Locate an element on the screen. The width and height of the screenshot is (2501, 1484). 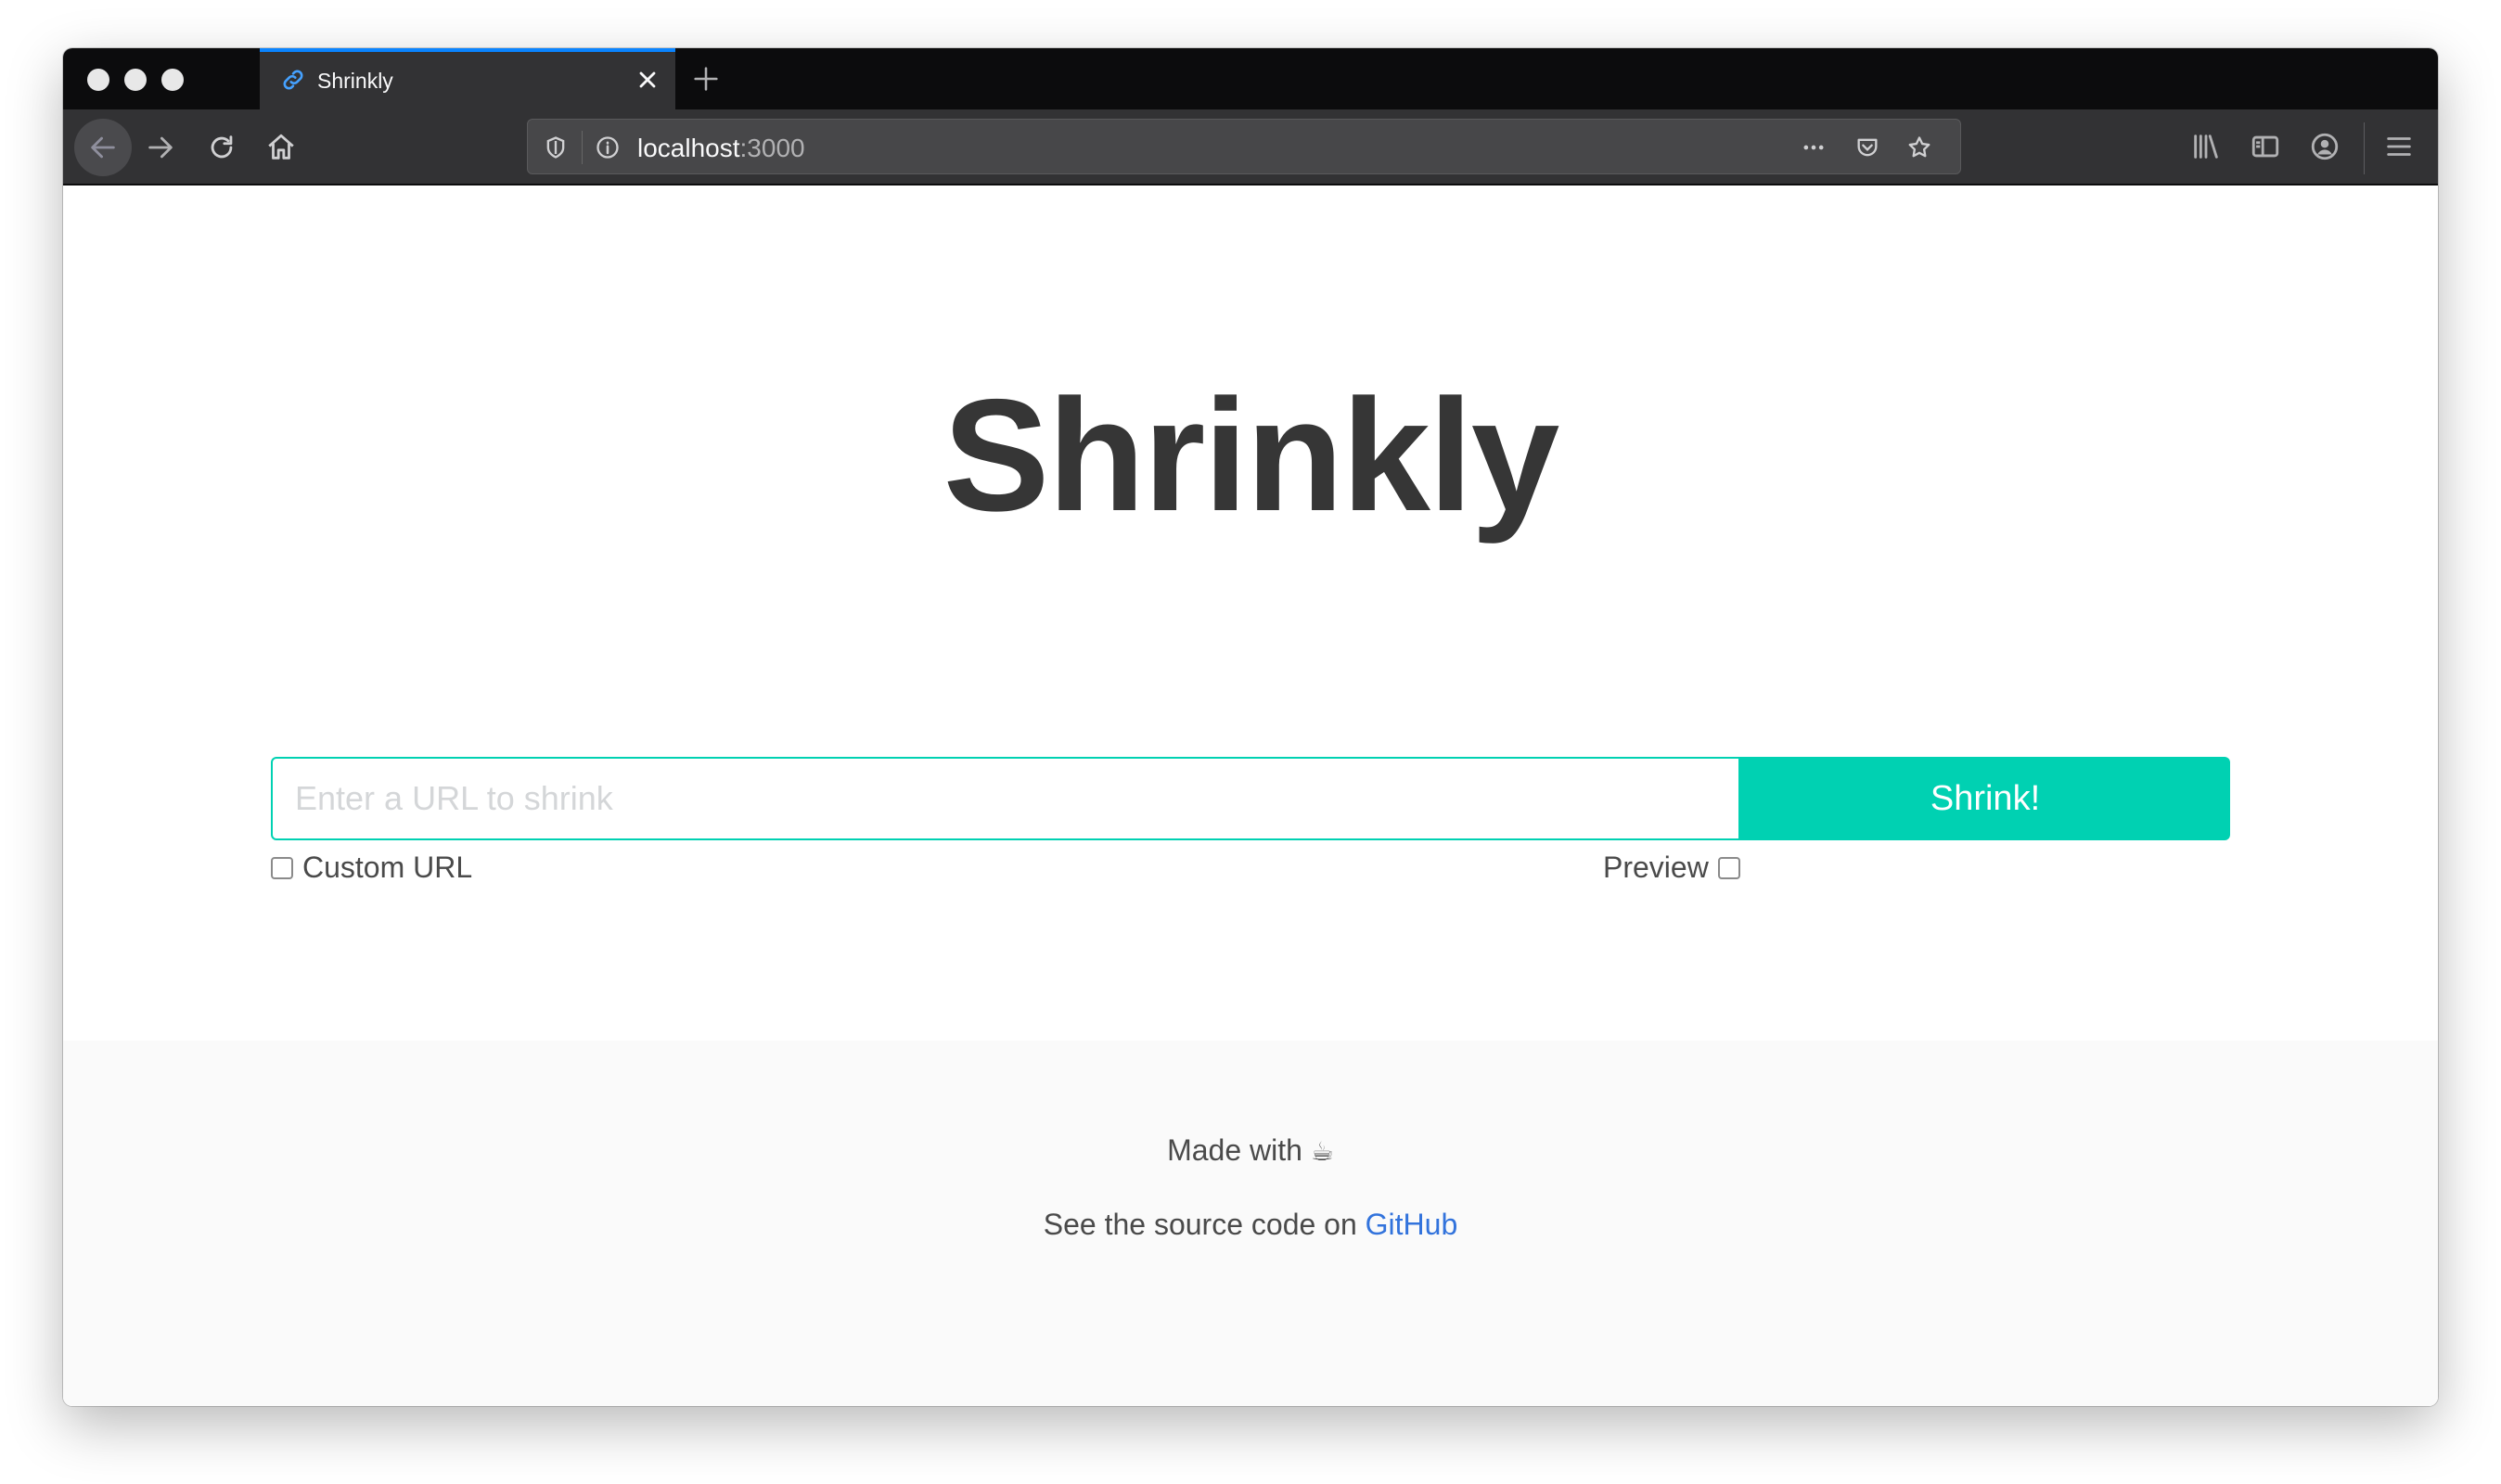
library-button is located at coordinates (2206, 146).